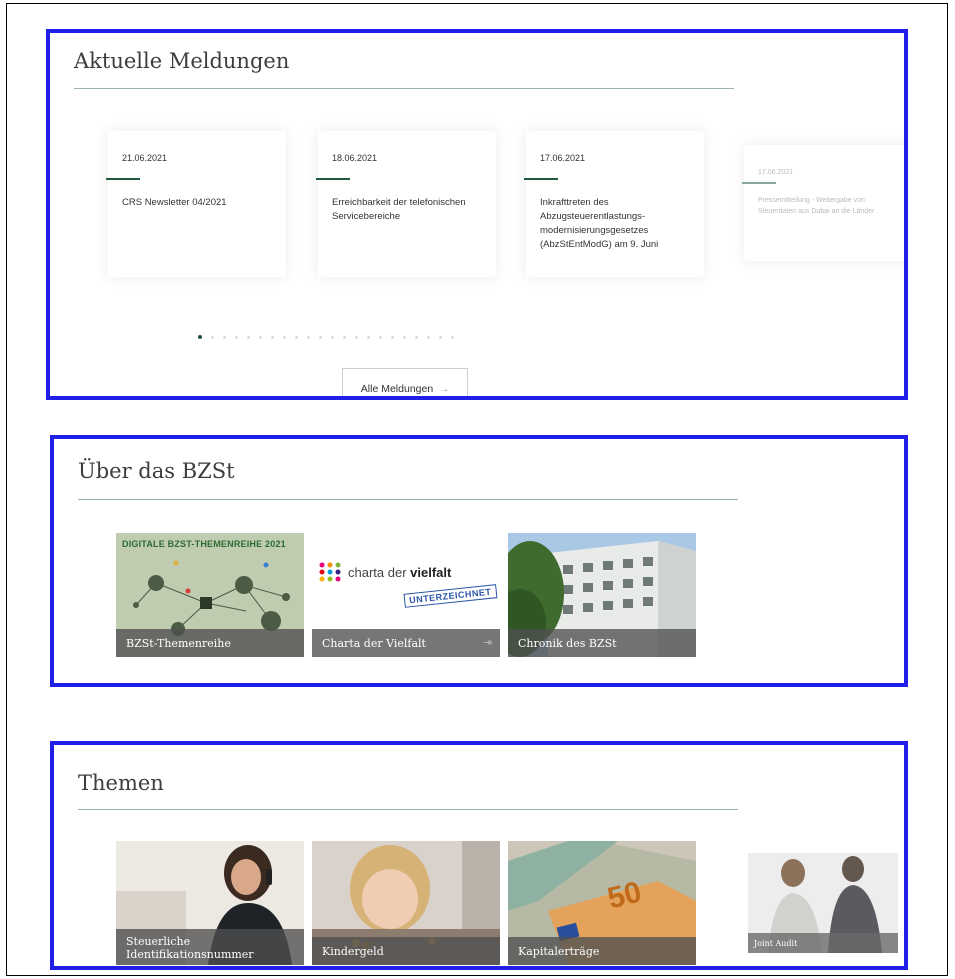 This screenshot has width=955, height=979. Describe the element at coordinates (210, 947) in the screenshot. I see `tile-label: Steuerliche Identifikationsnummer` at that location.